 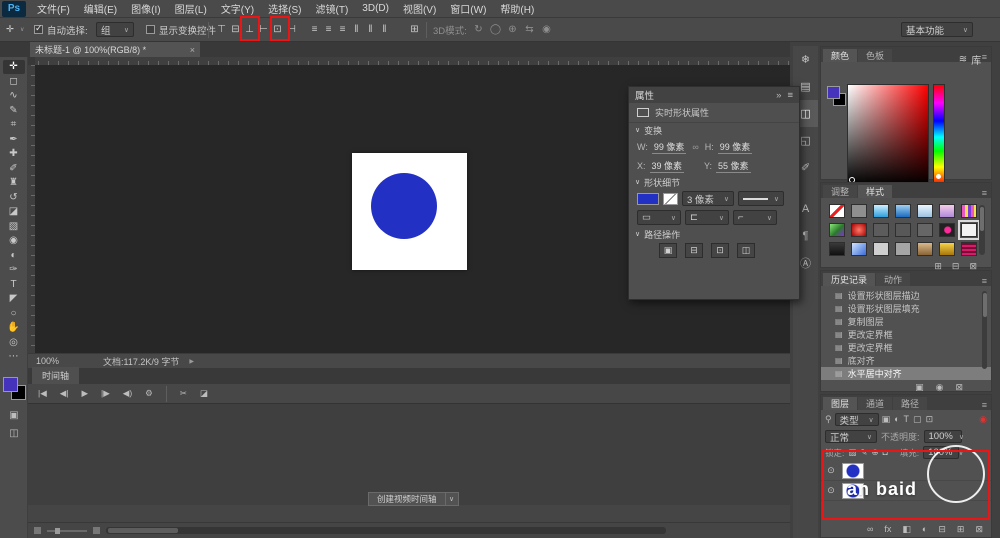 What do you see at coordinates (468, 9) in the screenshot?
I see `menu-item: 窗口(W)` at bounding box center [468, 9].